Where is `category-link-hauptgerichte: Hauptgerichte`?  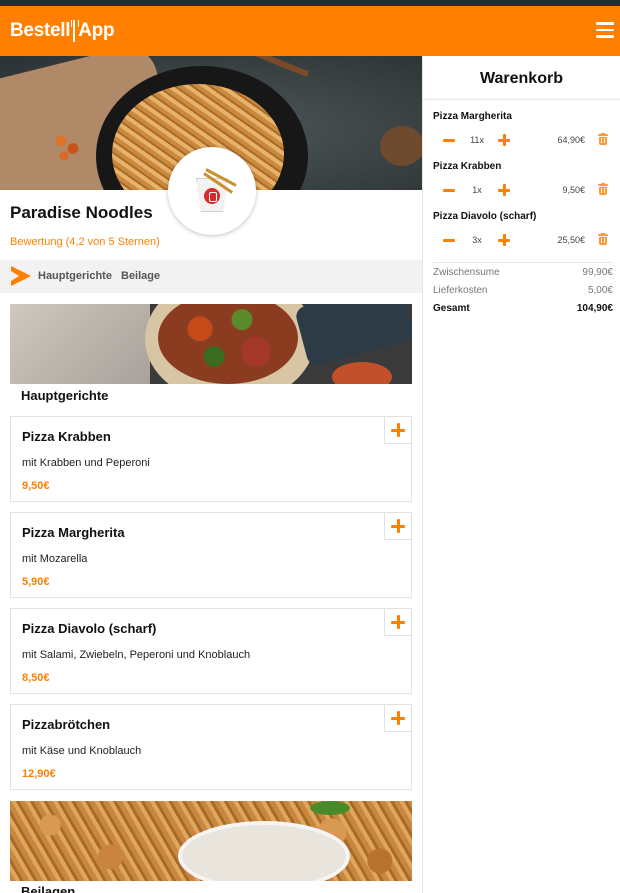
category-link-hauptgerichte: Hauptgerichte is located at coordinates (75, 276).